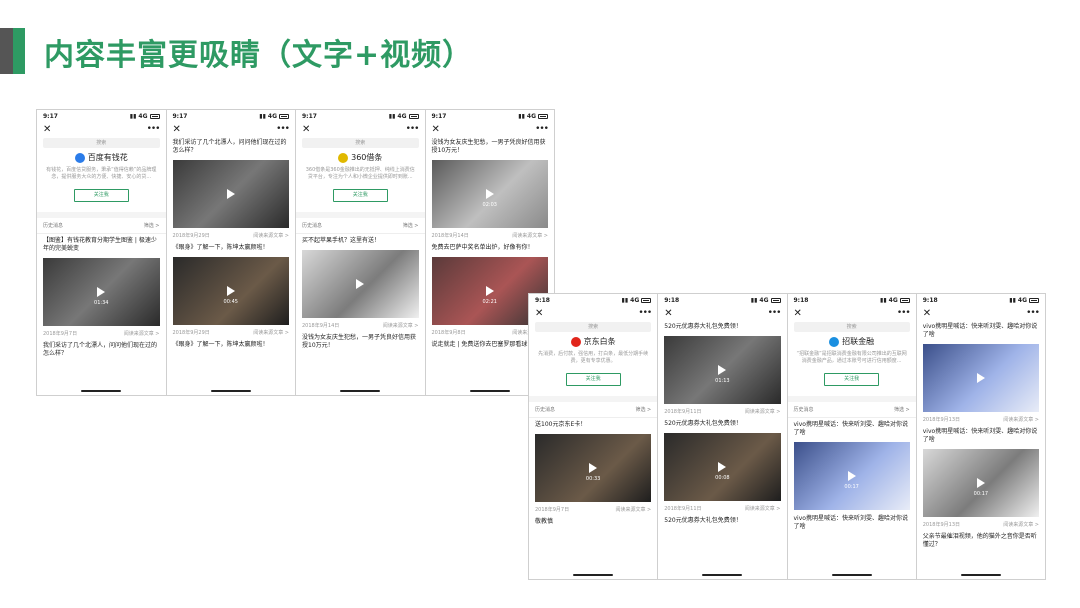 The height and width of the screenshot is (608, 1080). I want to click on video-thumbnail: 00:33, so click(593, 468).